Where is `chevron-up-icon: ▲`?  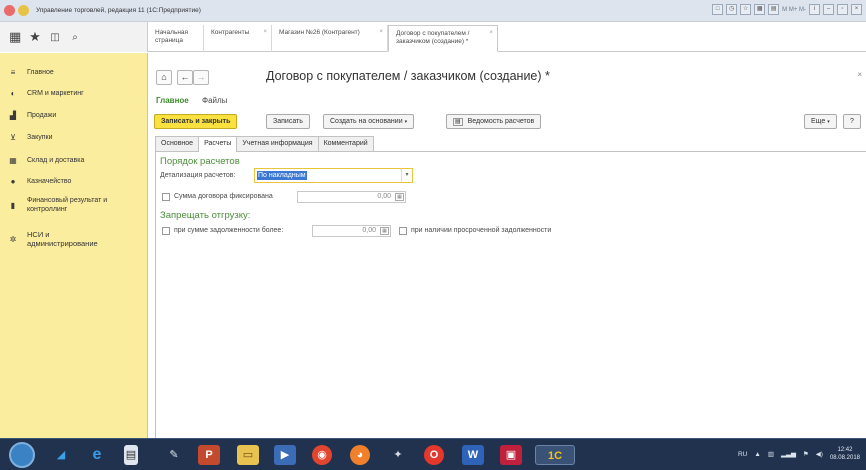
chevron-up-icon: ▲ is located at coordinates (757, 454).